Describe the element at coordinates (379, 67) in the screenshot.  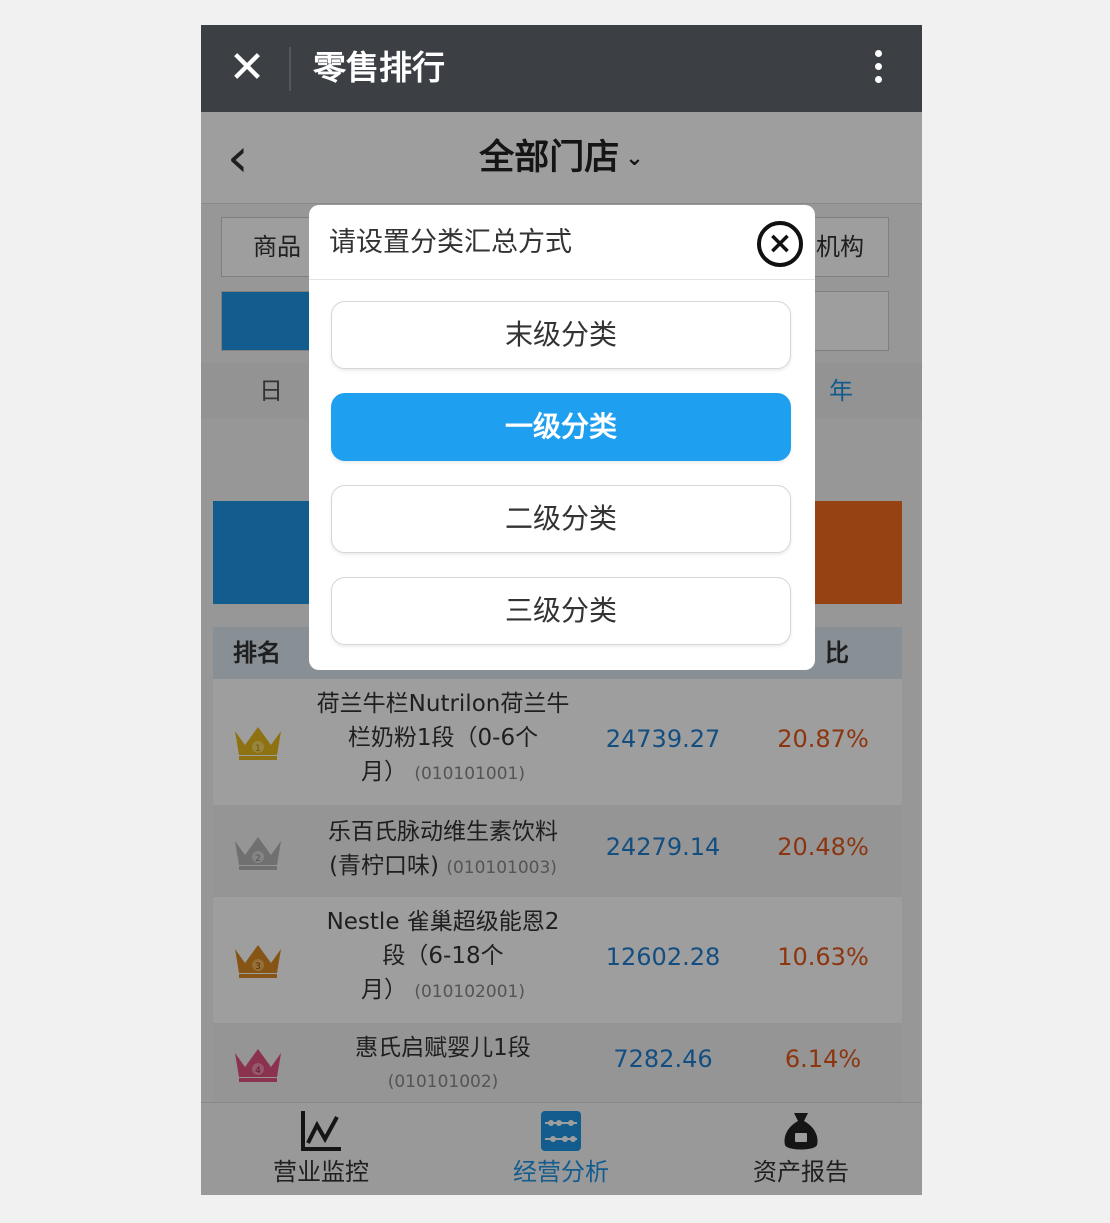
I see `app-title: 零售排行` at that location.